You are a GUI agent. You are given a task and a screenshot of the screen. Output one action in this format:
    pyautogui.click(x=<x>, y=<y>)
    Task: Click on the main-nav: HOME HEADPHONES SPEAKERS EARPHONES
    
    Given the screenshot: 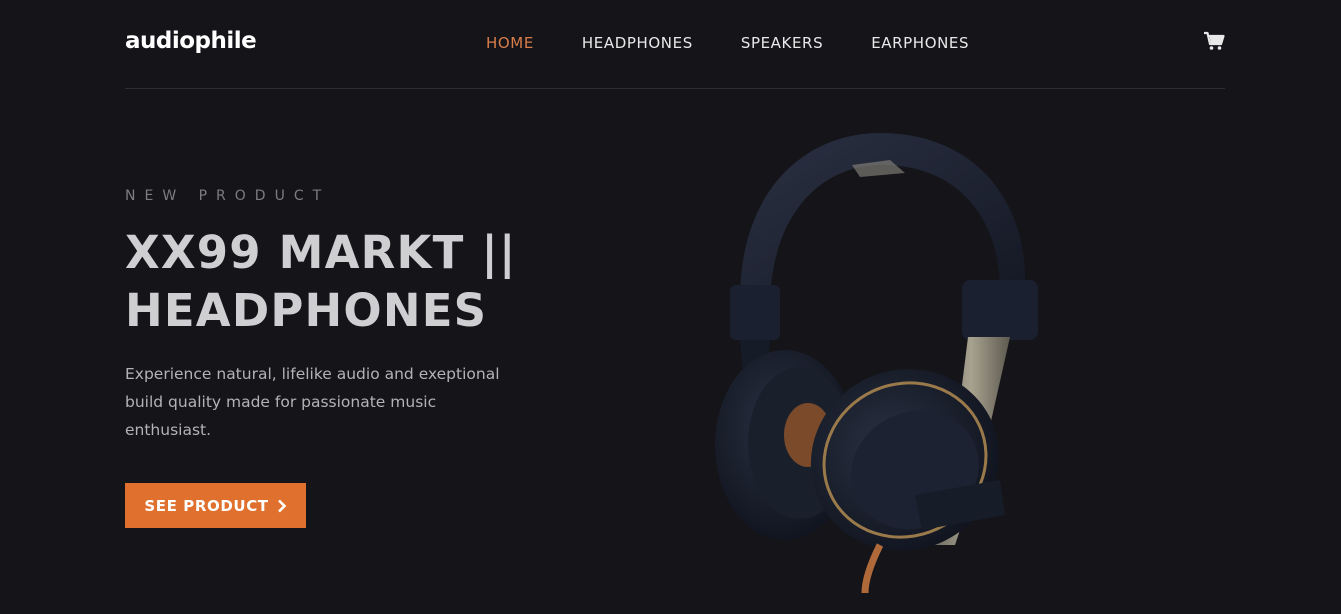 What is the action you would take?
    pyautogui.click(x=751, y=43)
    